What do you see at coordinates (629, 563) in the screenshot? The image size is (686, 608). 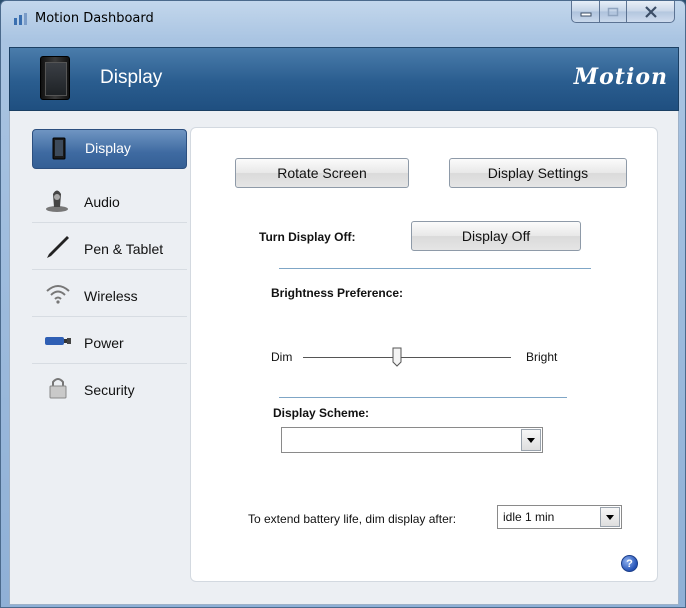 I see `help-icon: ?` at bounding box center [629, 563].